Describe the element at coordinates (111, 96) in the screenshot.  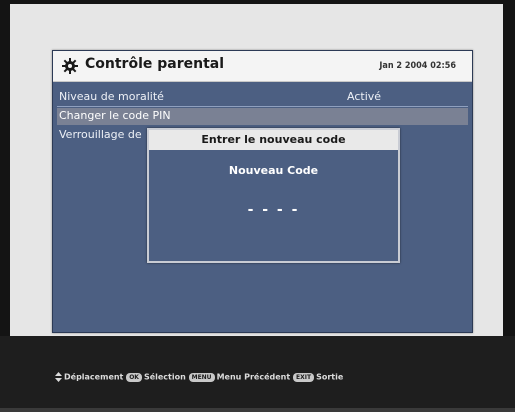
I see `menu-item-label: Niveau de moralité` at that location.